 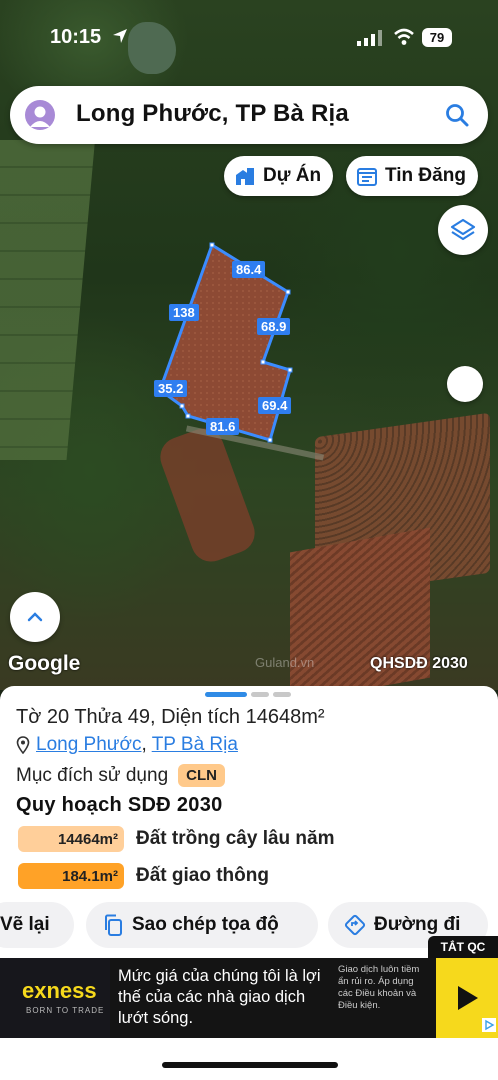 What do you see at coordinates (195, 744) in the screenshot?
I see `city-link: TP Bà Rịa` at bounding box center [195, 744].